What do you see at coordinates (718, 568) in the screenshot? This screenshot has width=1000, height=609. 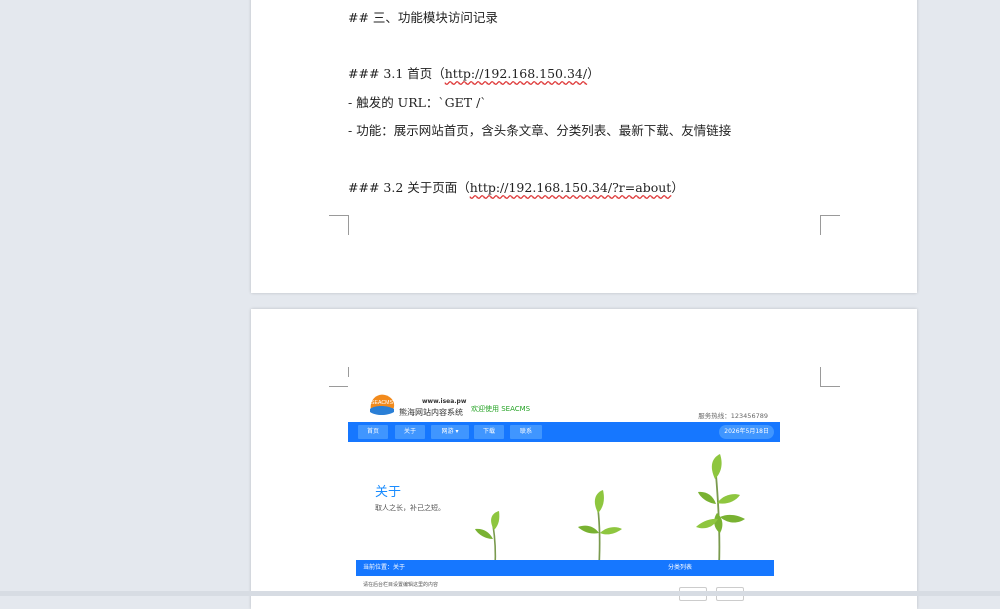 I see `sidebar-category-title: 分类列表` at bounding box center [718, 568].